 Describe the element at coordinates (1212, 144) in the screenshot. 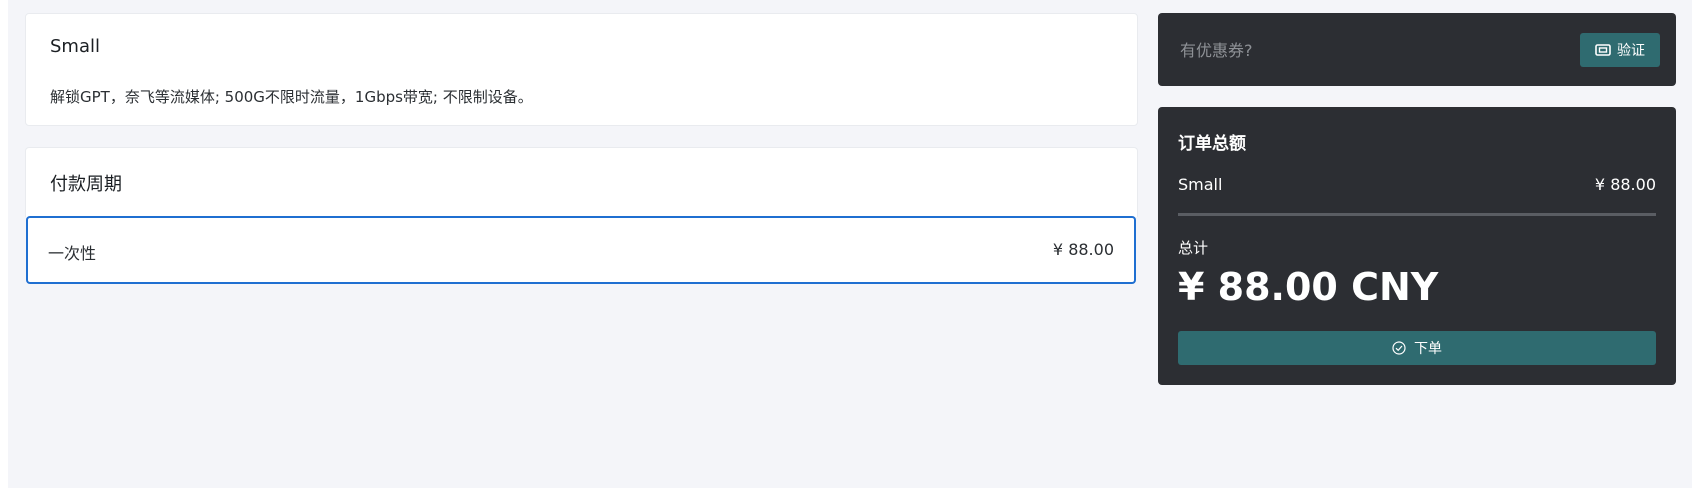

I see `order-summary-heading: 订单总额` at that location.